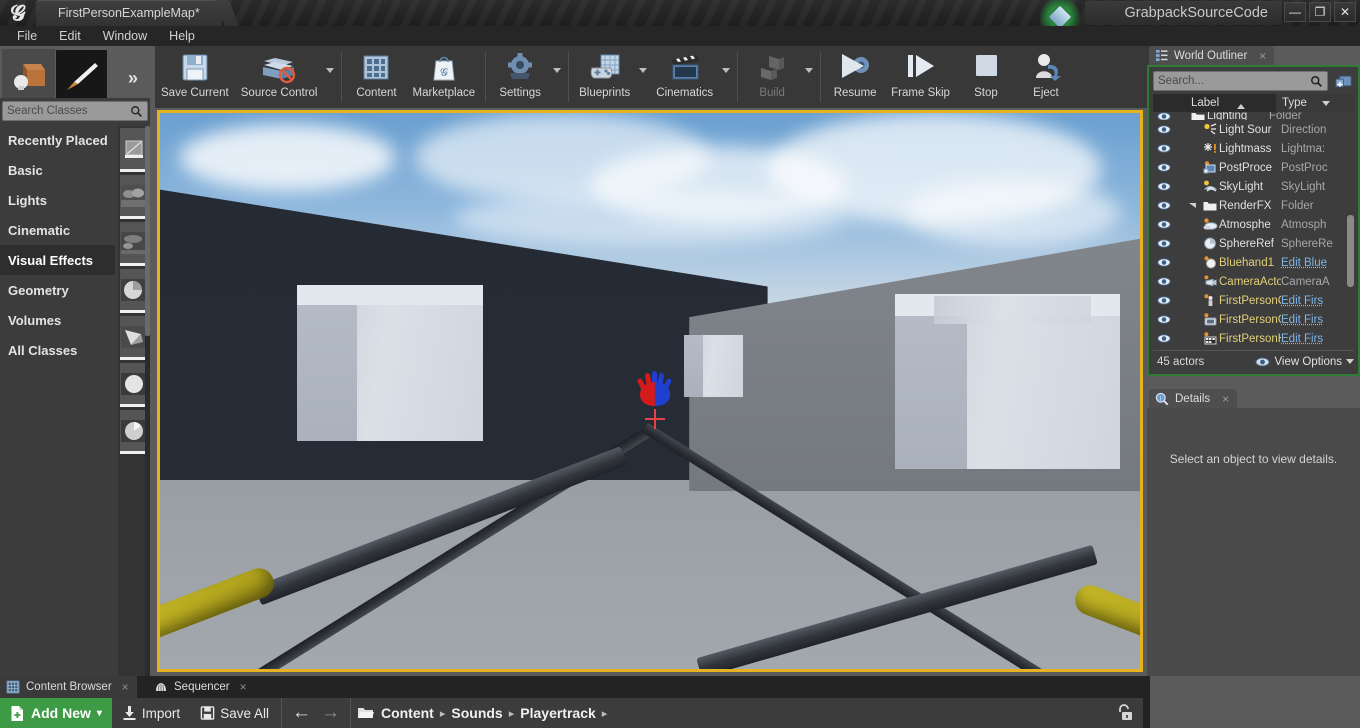  Describe the element at coordinates (1253, 148) in the screenshot. I see `table-row: Lightmass Lightma:` at that location.